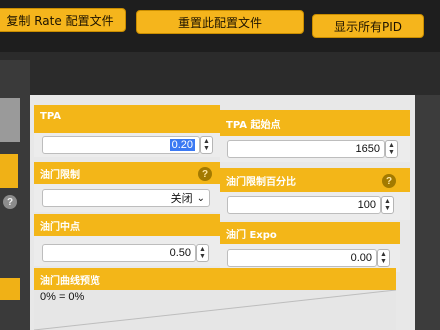 The width and height of the screenshot is (440, 330). I want to click on throttle-curve-graph, so click(215, 310).